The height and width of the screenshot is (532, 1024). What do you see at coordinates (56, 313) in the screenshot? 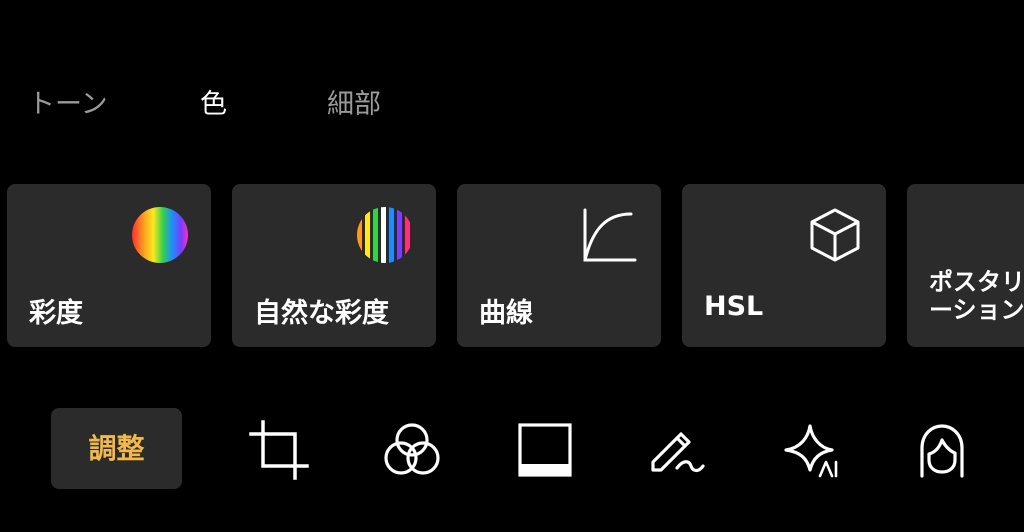
I see `card-label-saturation: 彩度` at bounding box center [56, 313].